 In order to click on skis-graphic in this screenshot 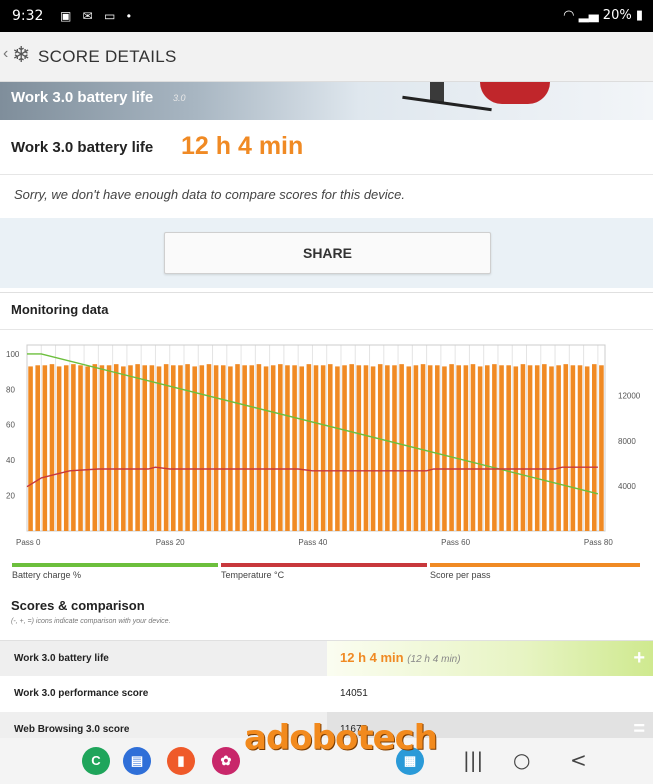, I will do `click(447, 103)`.